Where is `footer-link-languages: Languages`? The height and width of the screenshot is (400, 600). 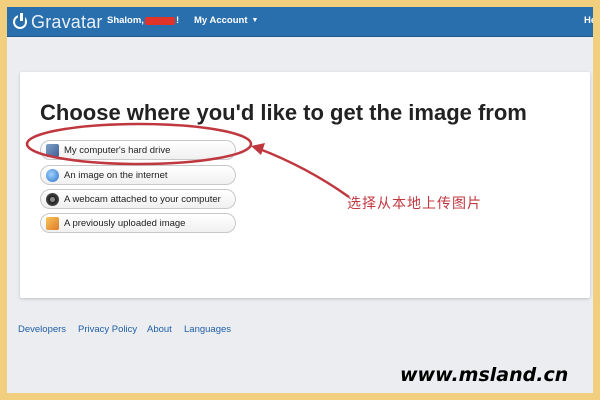
footer-link-languages: Languages is located at coordinates (207, 329).